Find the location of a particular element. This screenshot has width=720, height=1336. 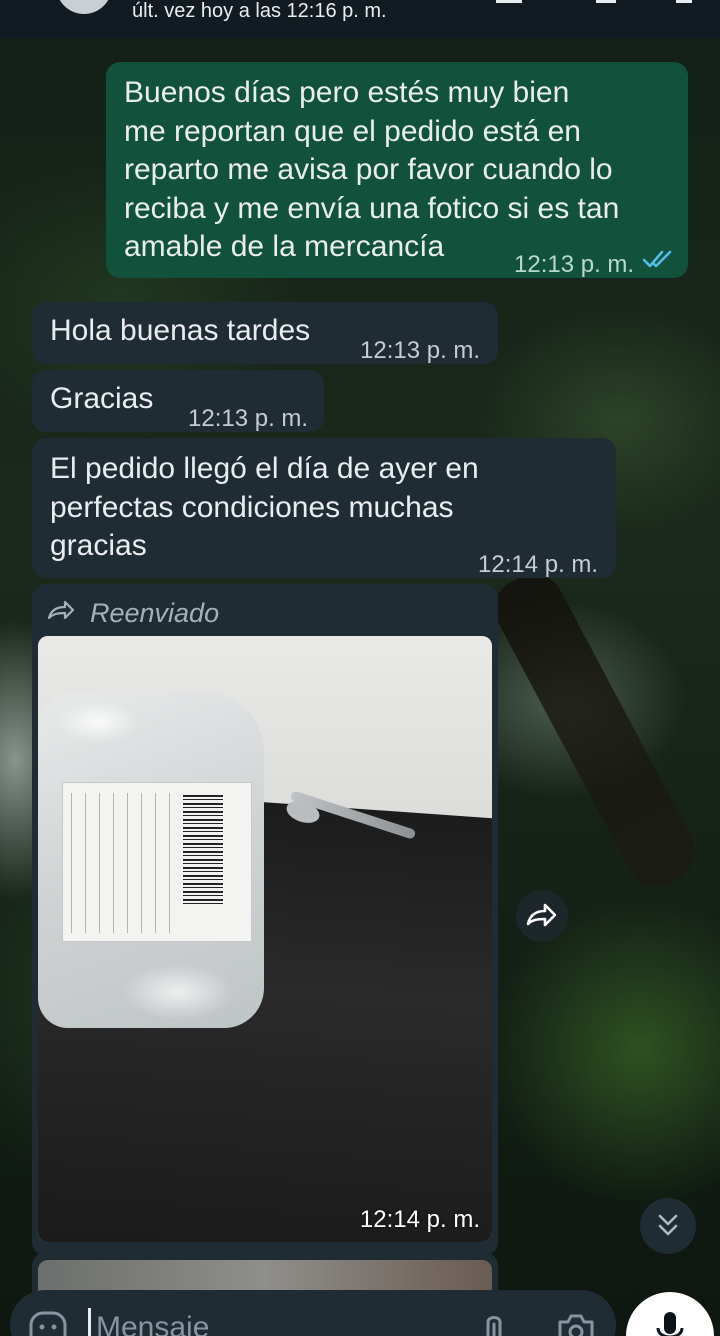

double-check-icon is located at coordinates (657, 259).